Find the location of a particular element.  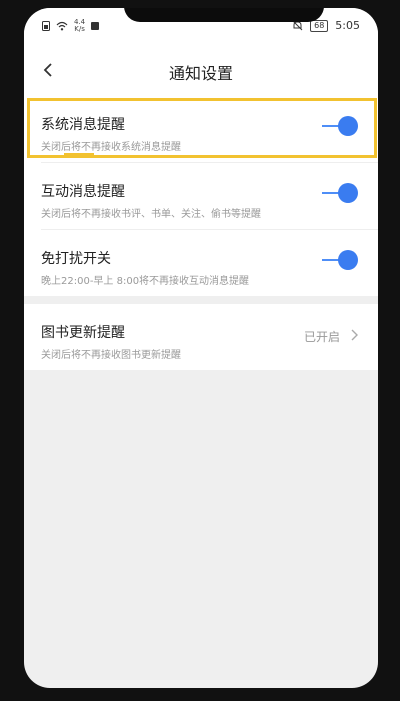

interaction-messages-toggle is located at coordinates (340, 193).